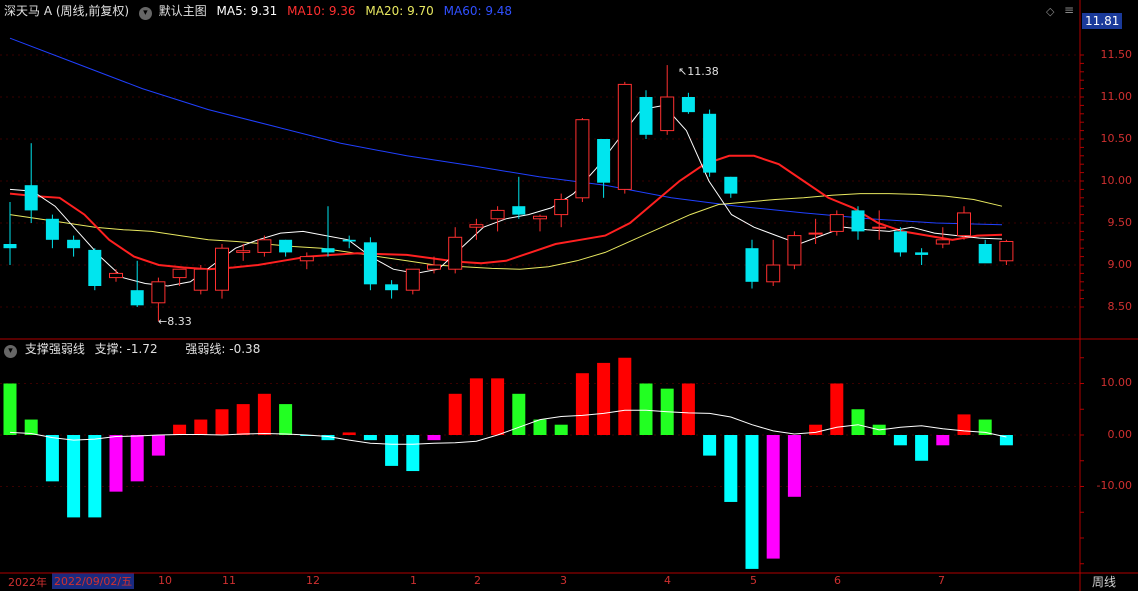 The height and width of the screenshot is (591, 1138). I want to click on price-axis-ticks, so click(1082, 181).